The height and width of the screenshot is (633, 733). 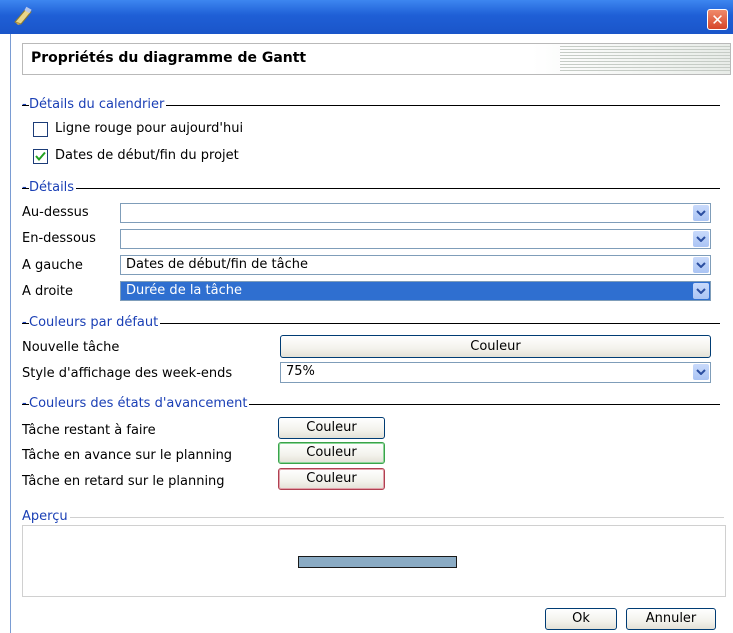 I want to click on details-section-title: Détails, so click(x=53, y=187).